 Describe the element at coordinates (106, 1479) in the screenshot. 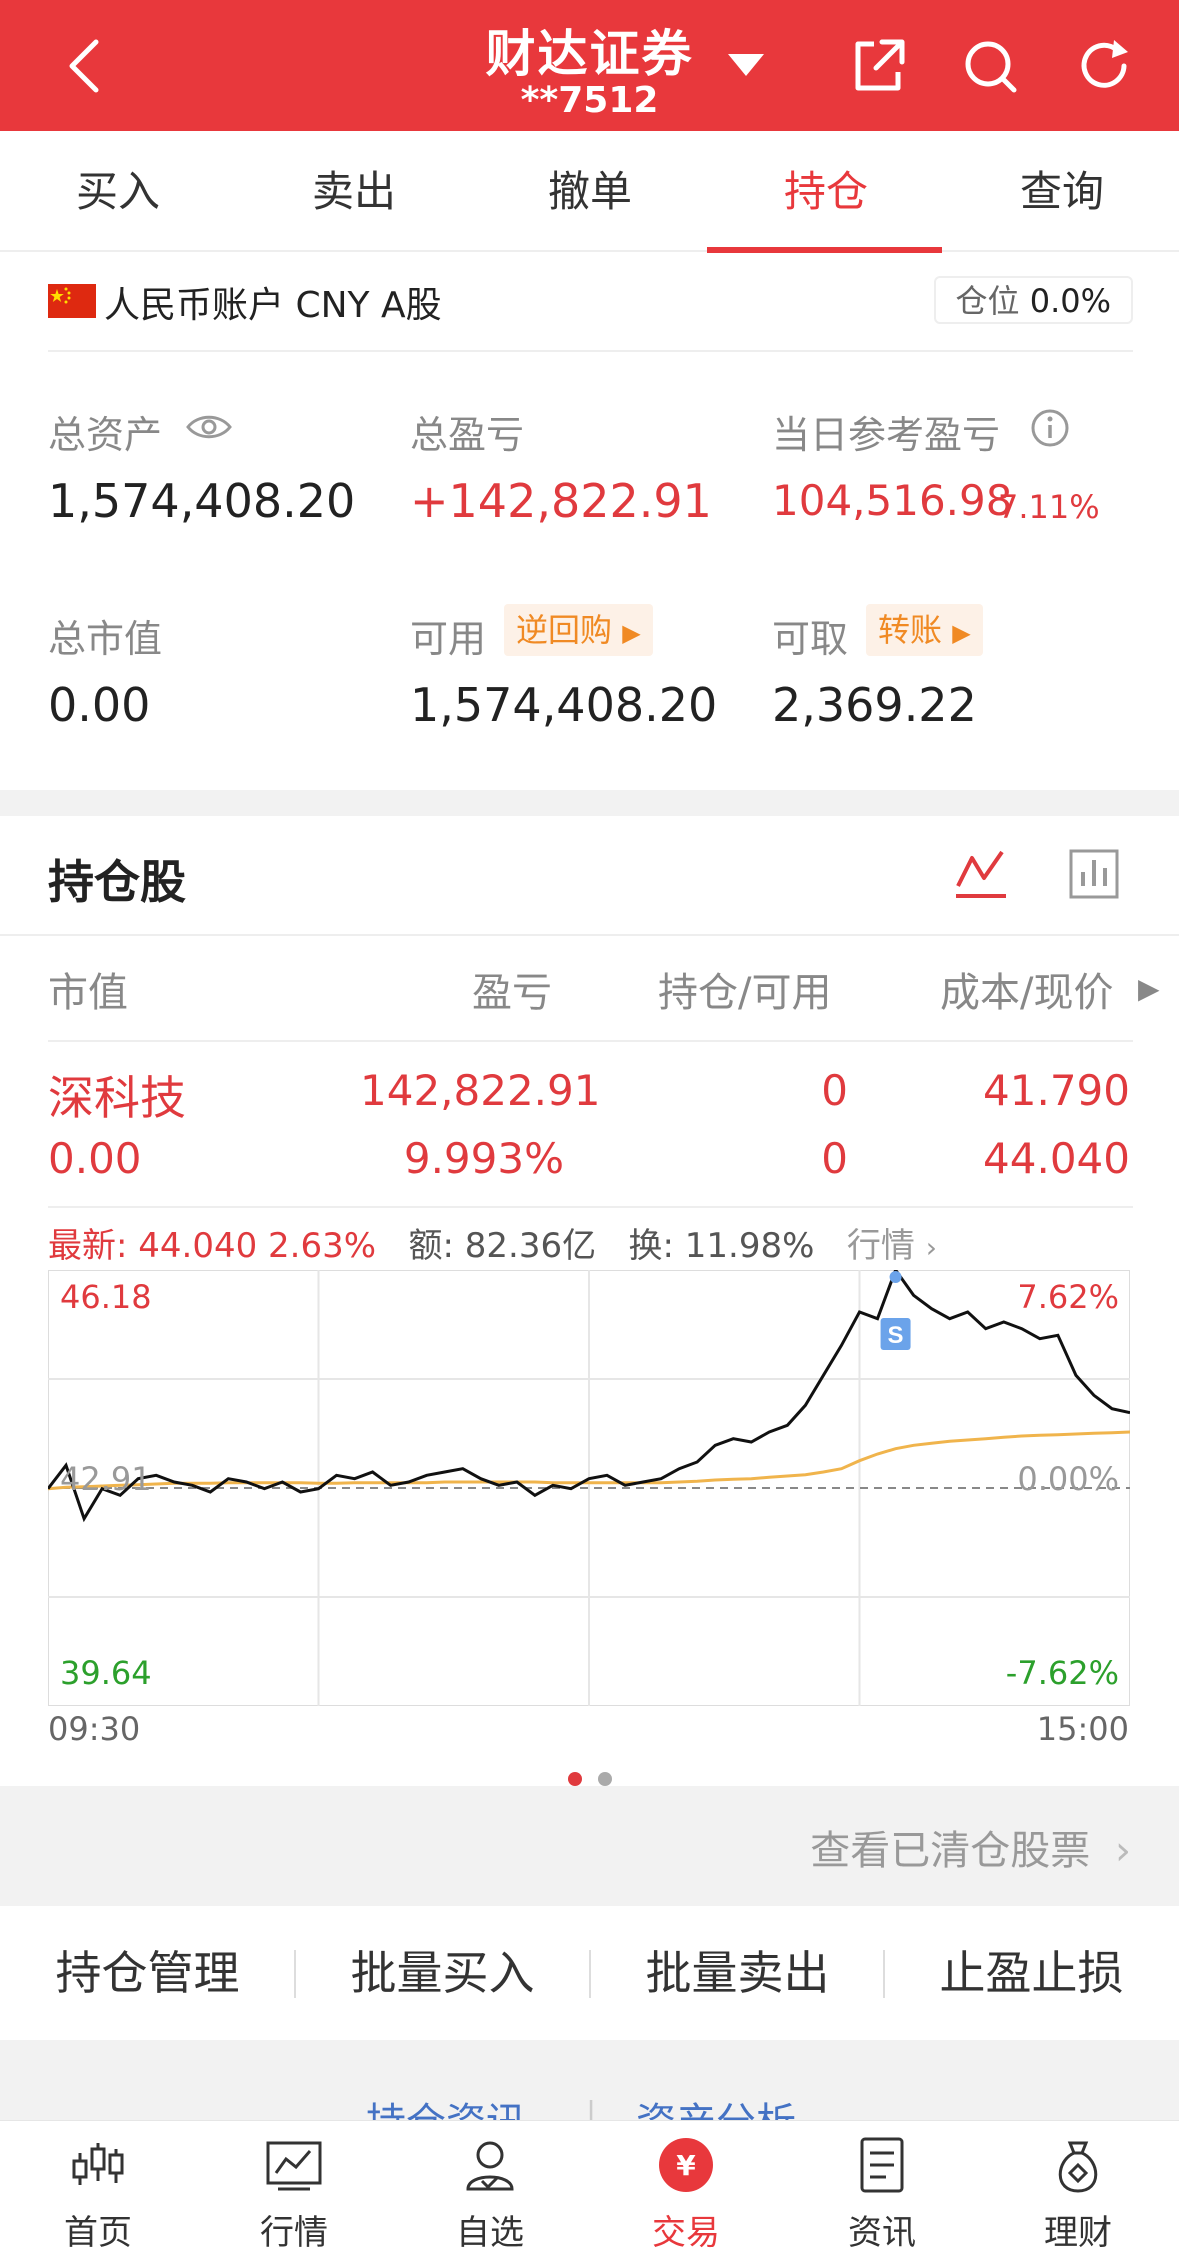

I see `y-mid-label: 42.91` at that location.